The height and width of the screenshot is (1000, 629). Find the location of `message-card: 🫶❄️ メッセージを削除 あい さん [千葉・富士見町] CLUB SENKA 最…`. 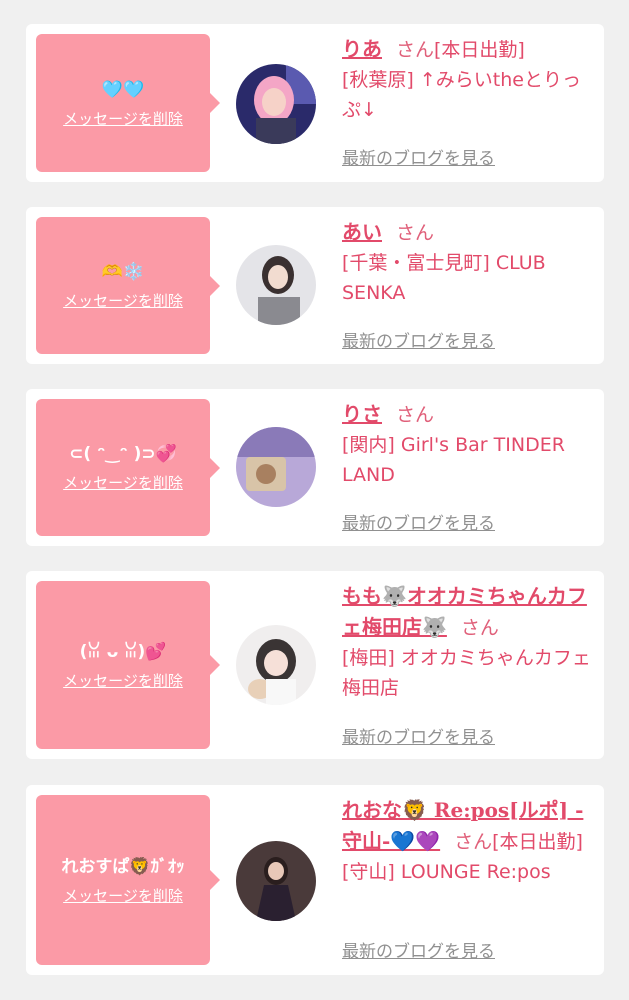

message-card: 🫶❄️ メッセージを削除 あい さん [千葉・富士見町] CLUB SENKA 最… is located at coordinates (315, 285).